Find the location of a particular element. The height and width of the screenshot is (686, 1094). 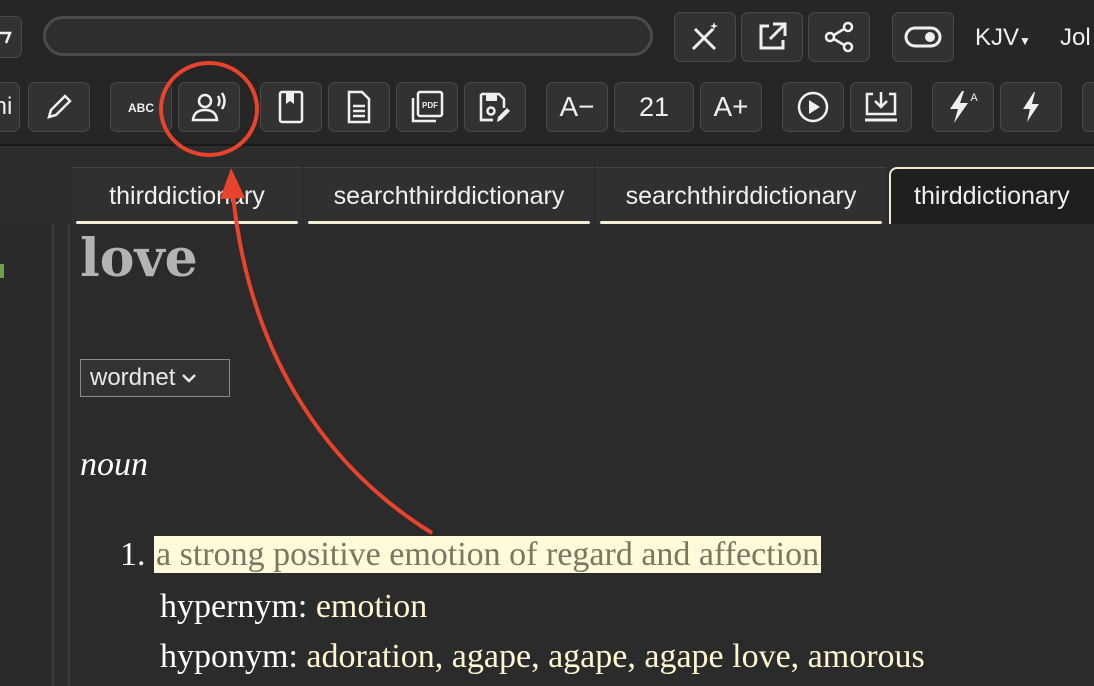

external-link-icon is located at coordinates (773, 36).